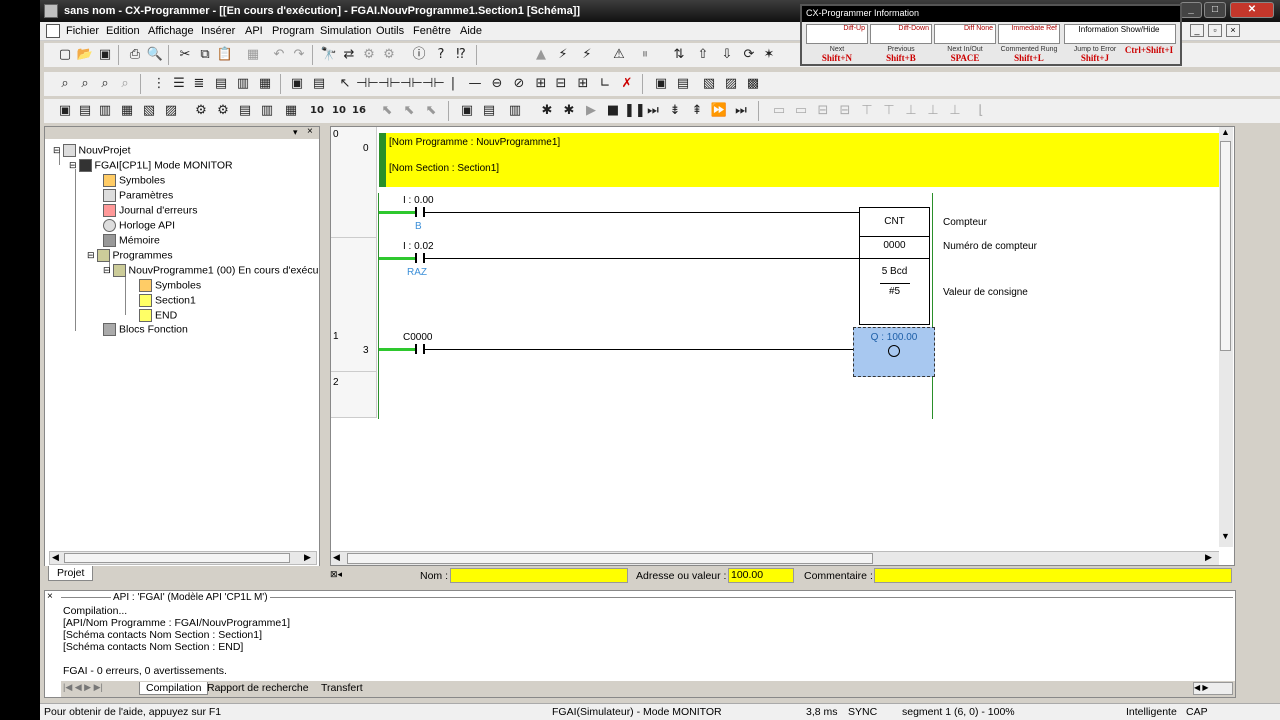  What do you see at coordinates (267, 111) in the screenshot?
I see `mode-run-icon: ▥` at bounding box center [267, 111].